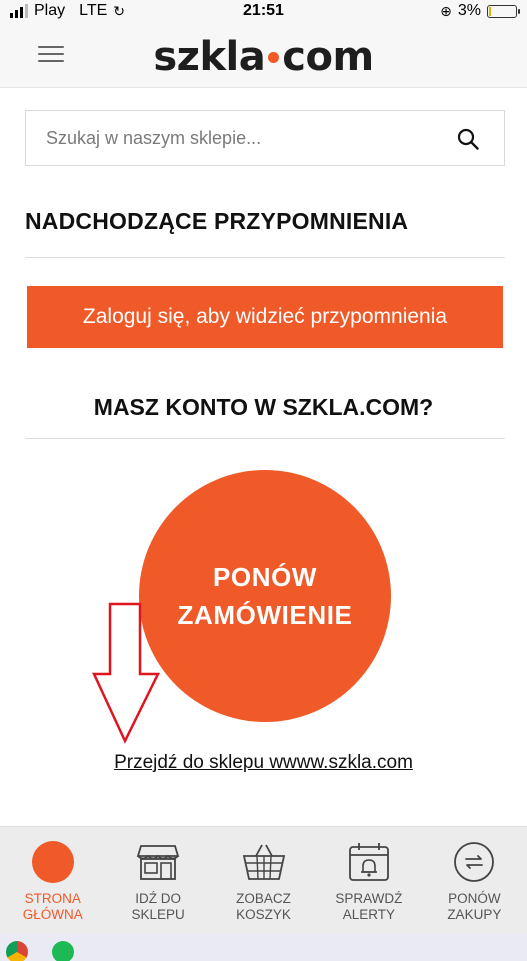 The height and width of the screenshot is (961, 527). Describe the element at coordinates (63, 951) in the screenshot. I see `spotify-icon` at that location.